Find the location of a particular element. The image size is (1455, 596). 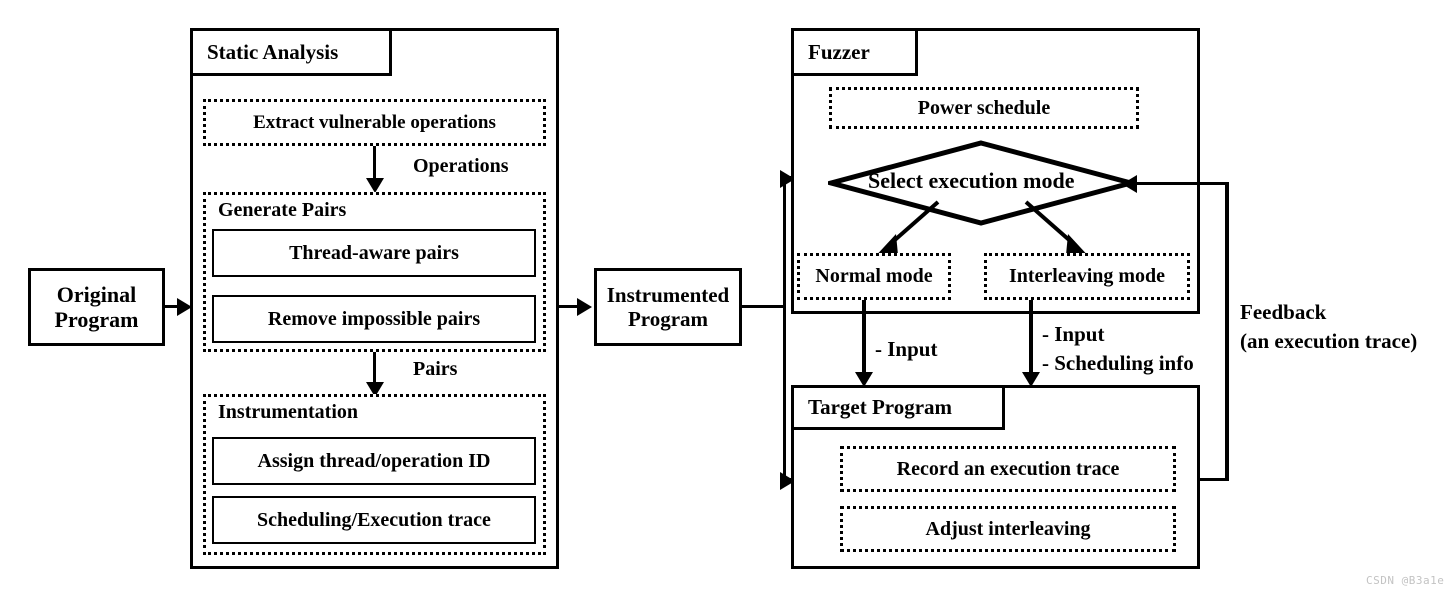

edge-instrumented-bus is located at coordinates (784, 328).